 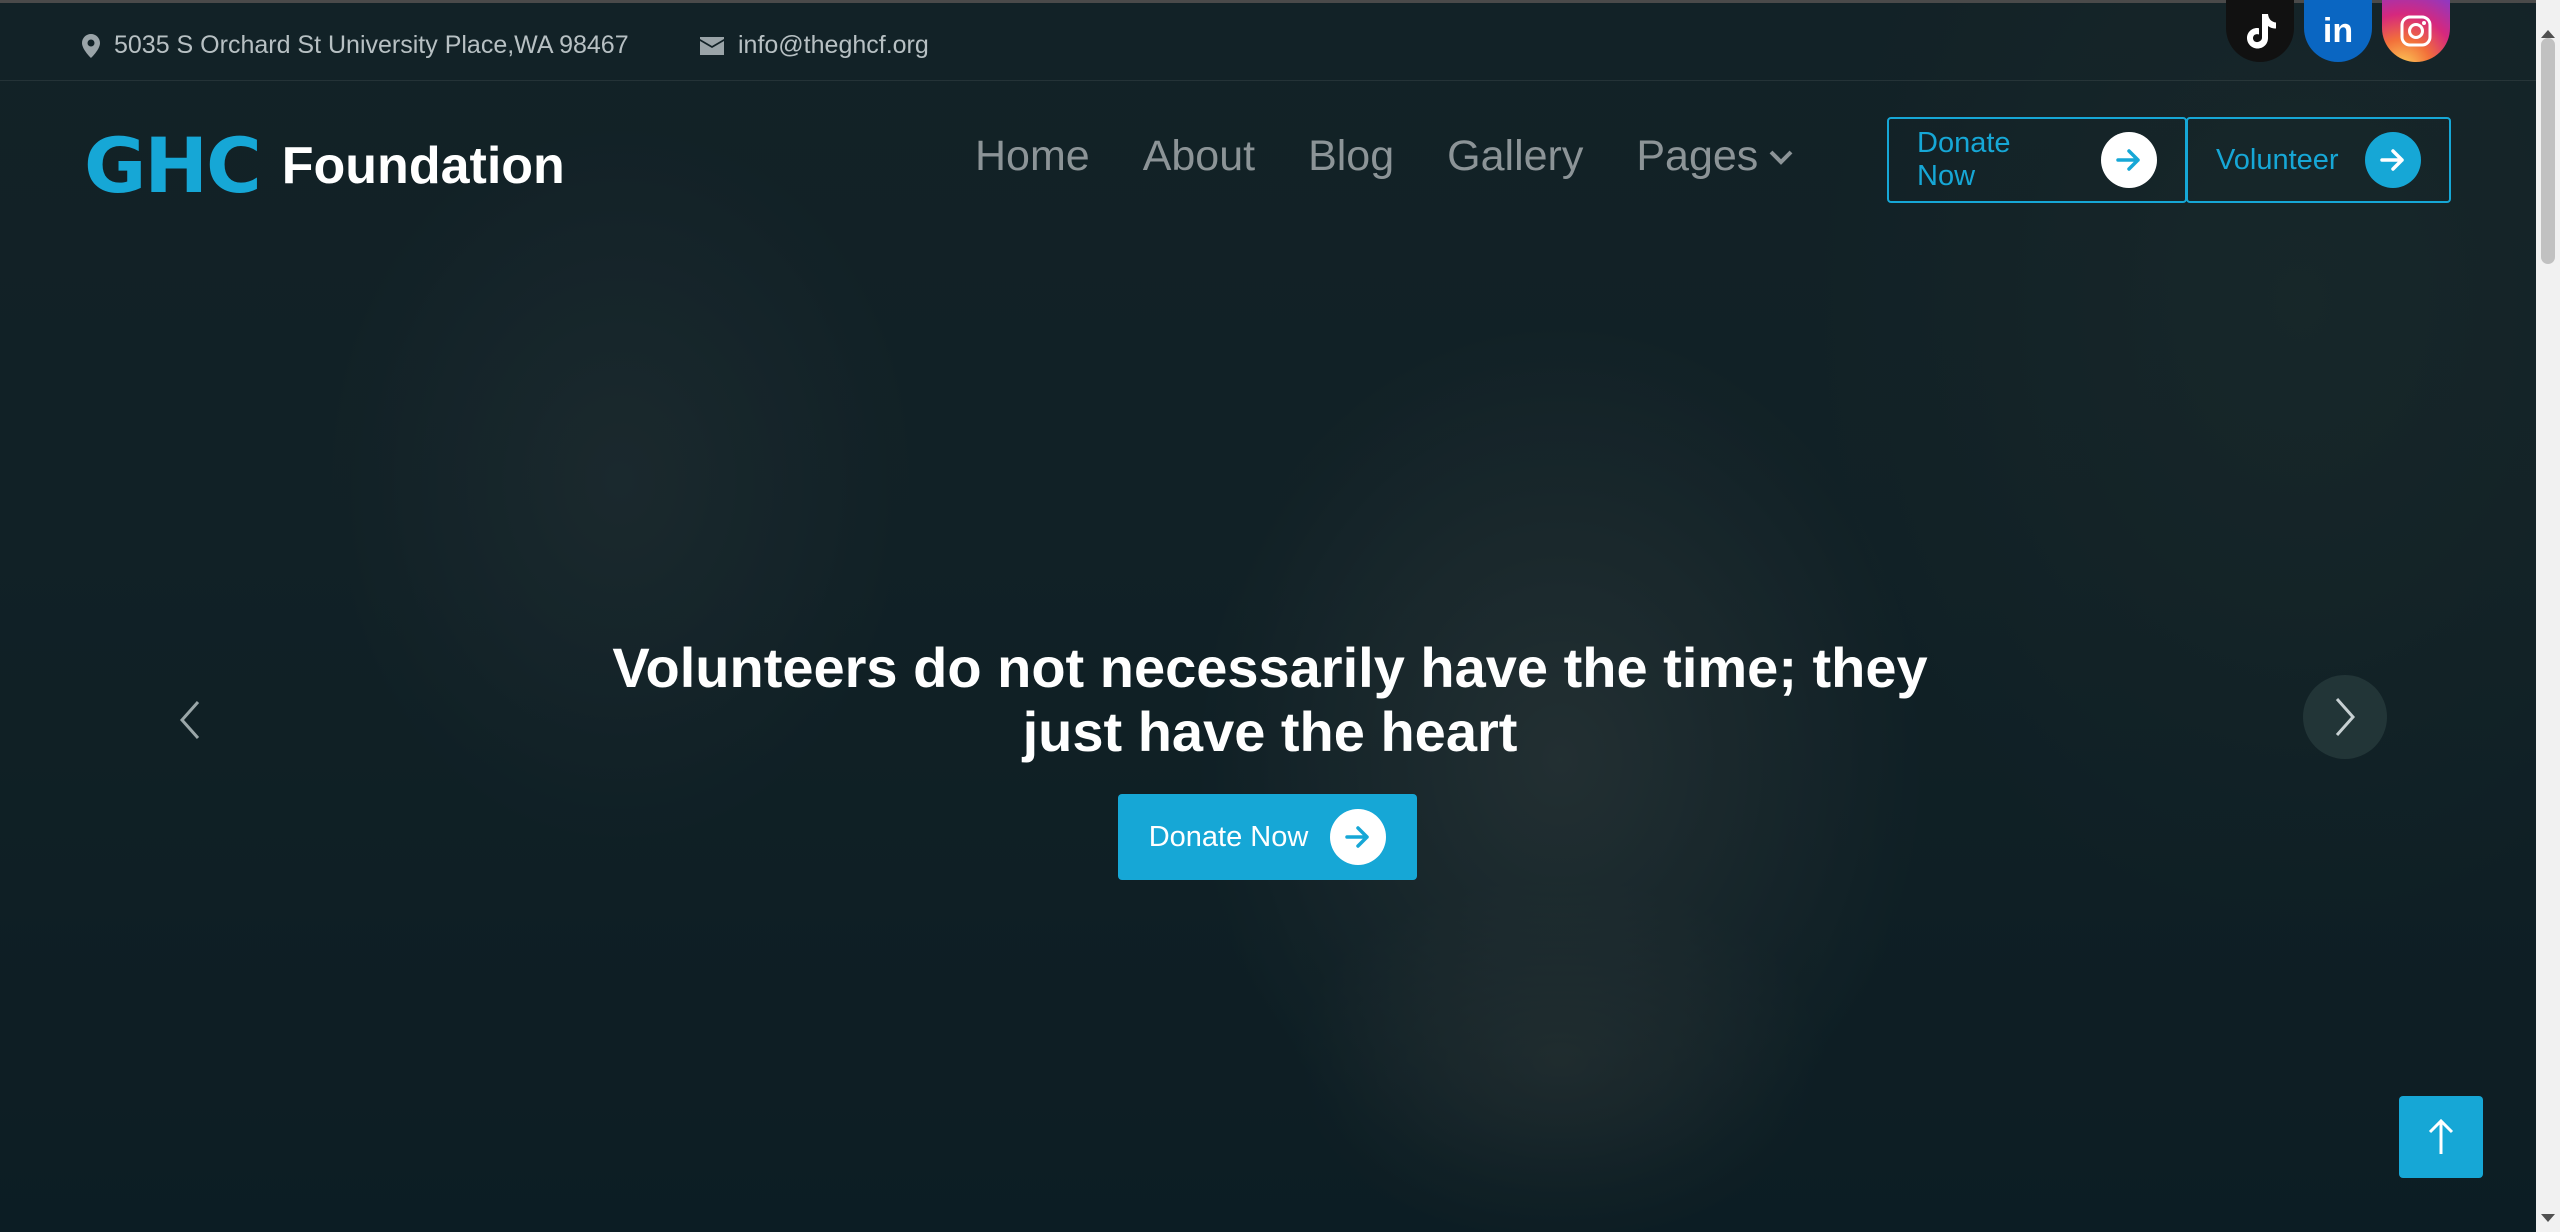 I want to click on hero-donate-label: Donate Now, so click(x=1228, y=836).